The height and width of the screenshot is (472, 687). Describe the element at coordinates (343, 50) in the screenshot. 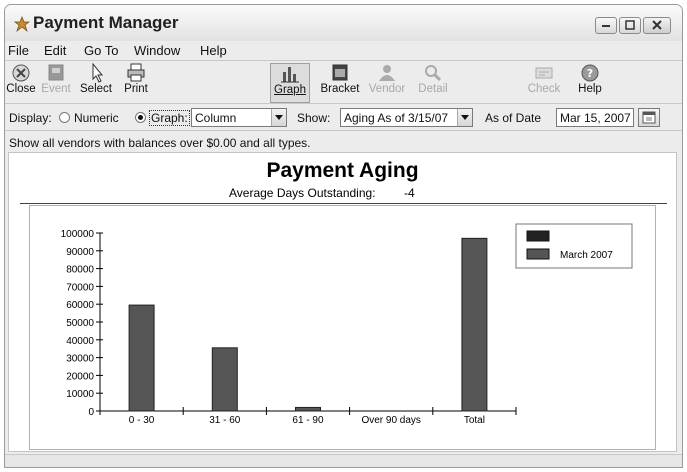

I see `menu-bar: File Edit Go To Window Help` at that location.